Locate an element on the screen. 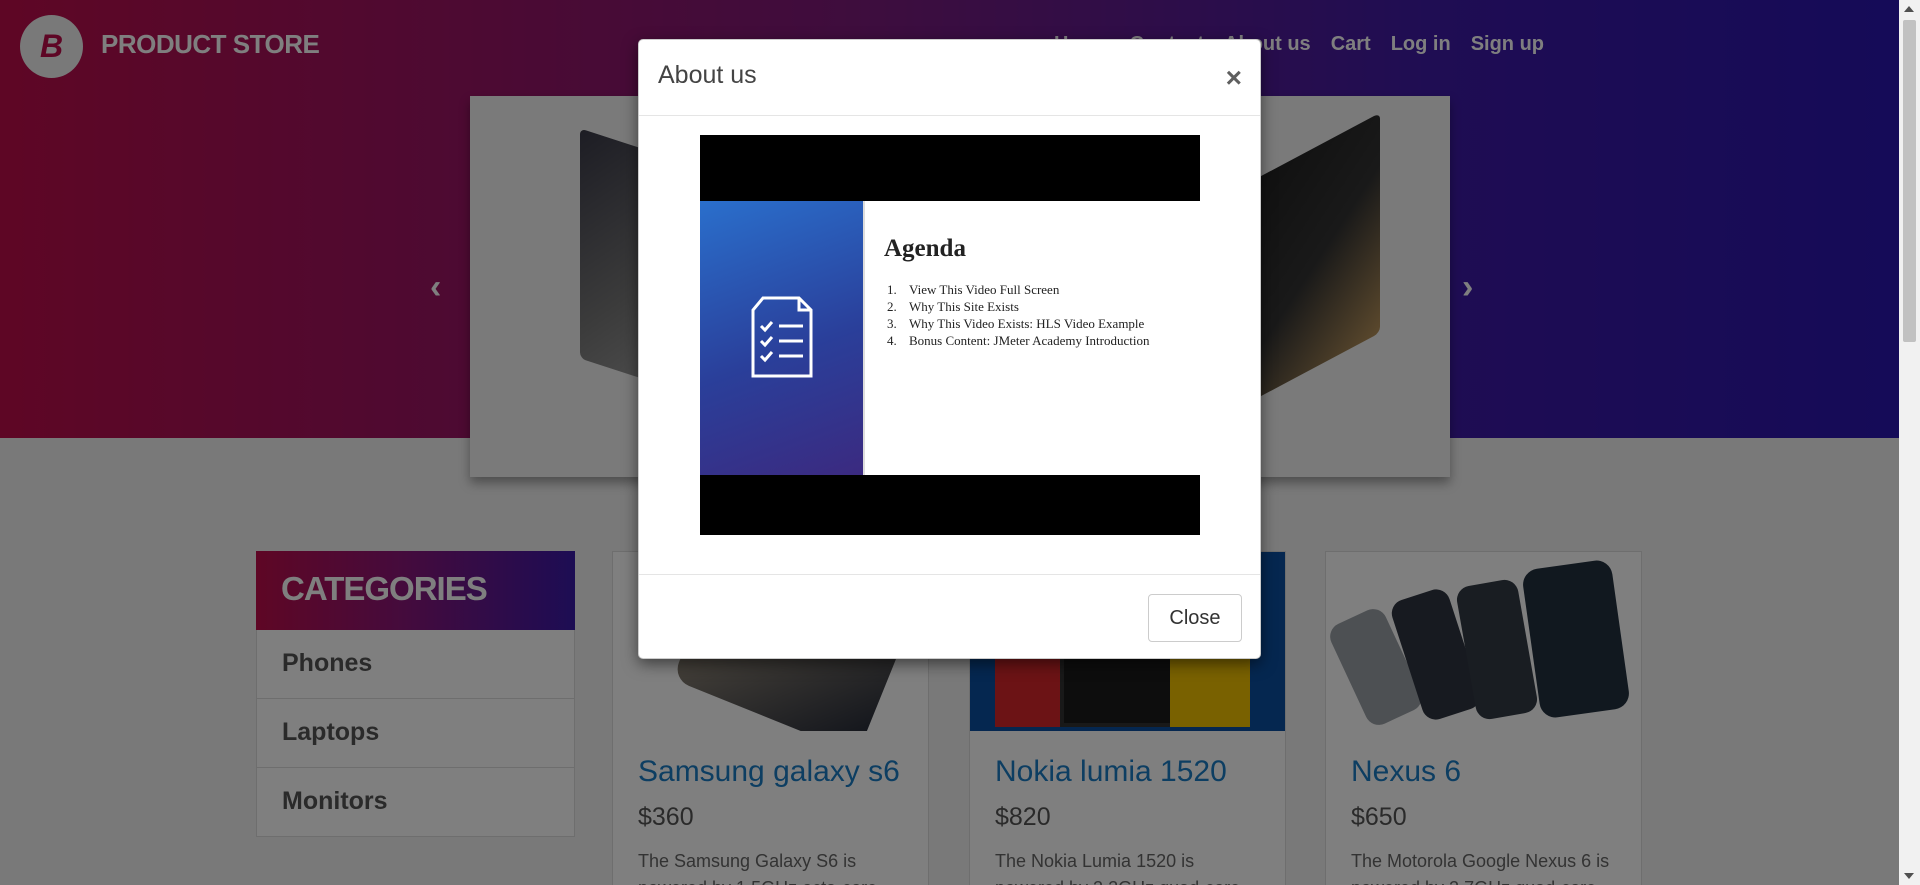 The image size is (1920, 885). agenda-item: 2. Why This Site Exists is located at coordinates (953, 306).